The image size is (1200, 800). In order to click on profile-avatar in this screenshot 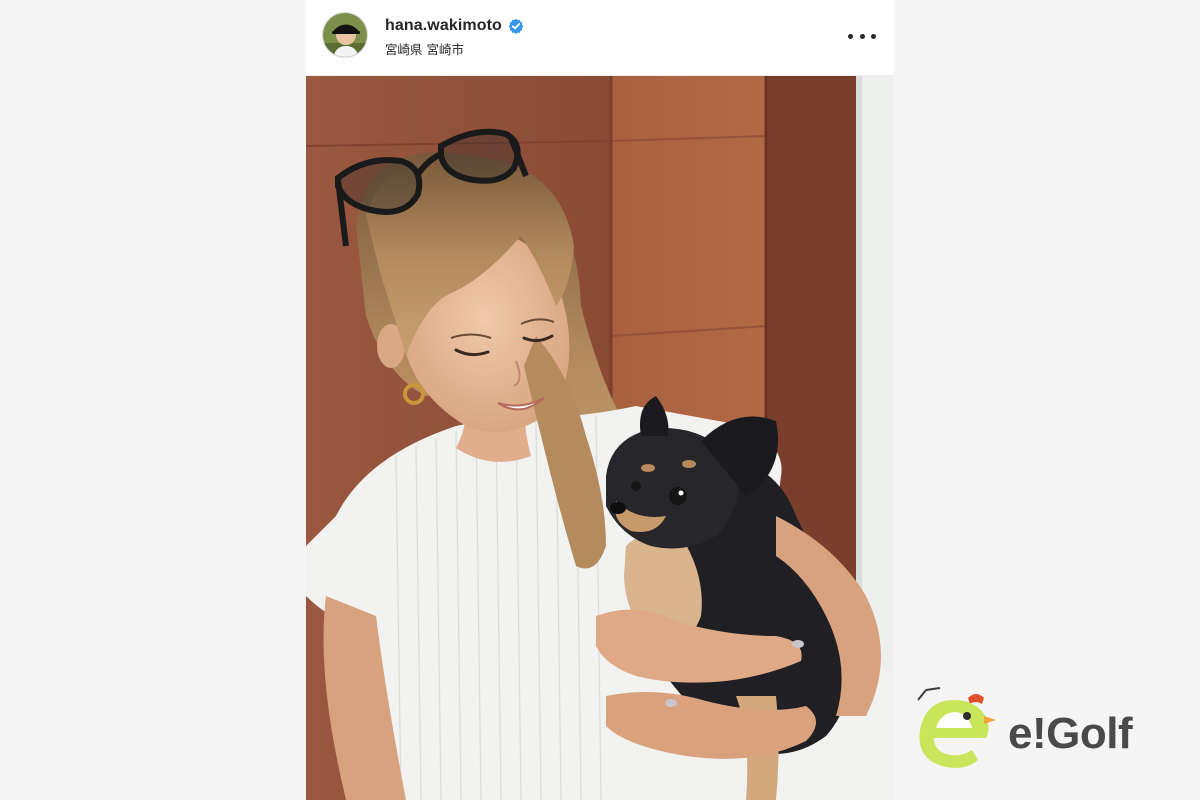, I will do `click(345, 35)`.